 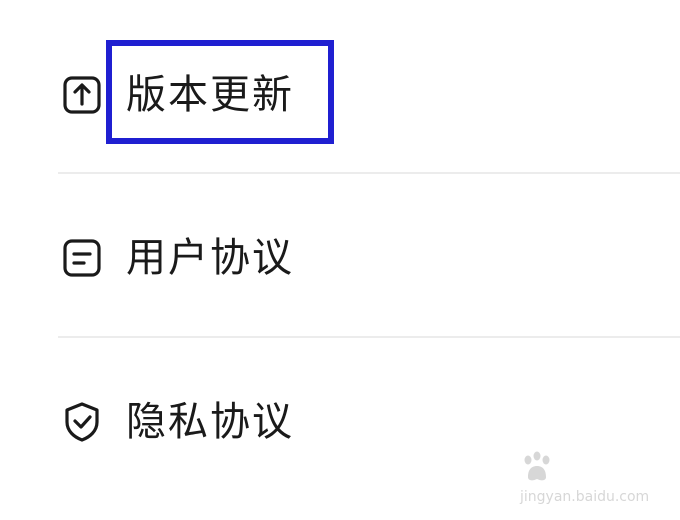 What do you see at coordinates (220, 92) in the screenshot?
I see `highlight-box` at bounding box center [220, 92].